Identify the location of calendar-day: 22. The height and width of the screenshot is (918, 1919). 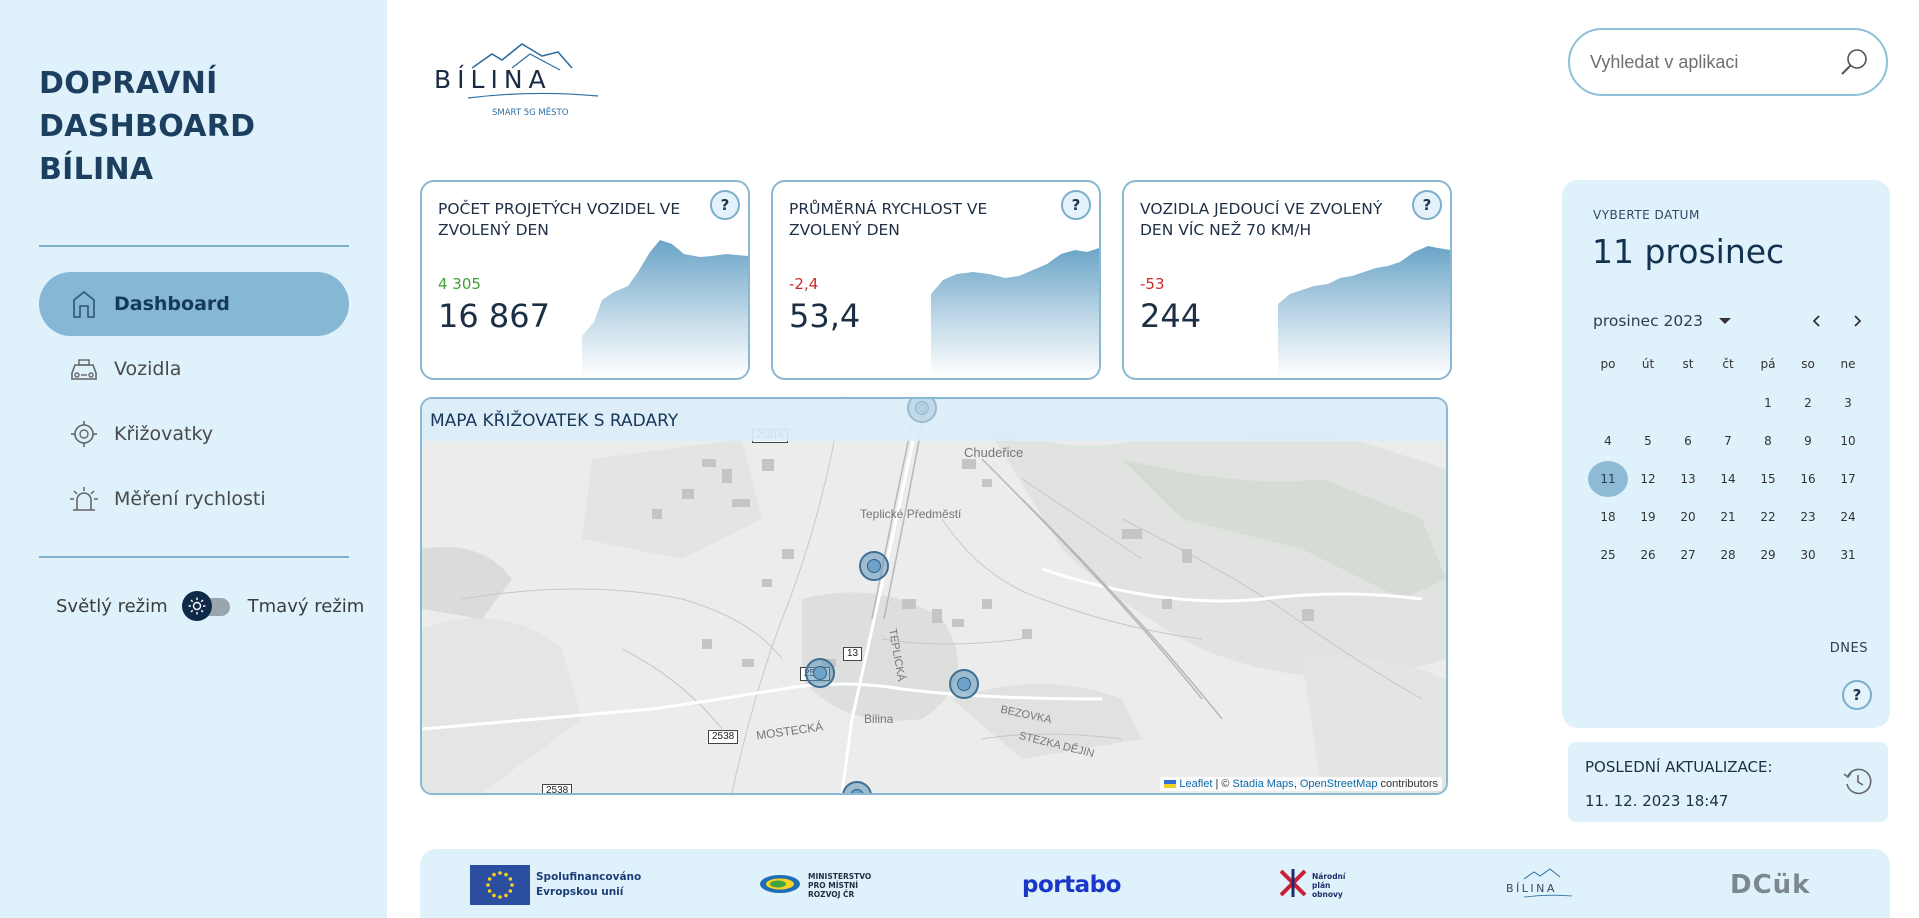
(1768, 517).